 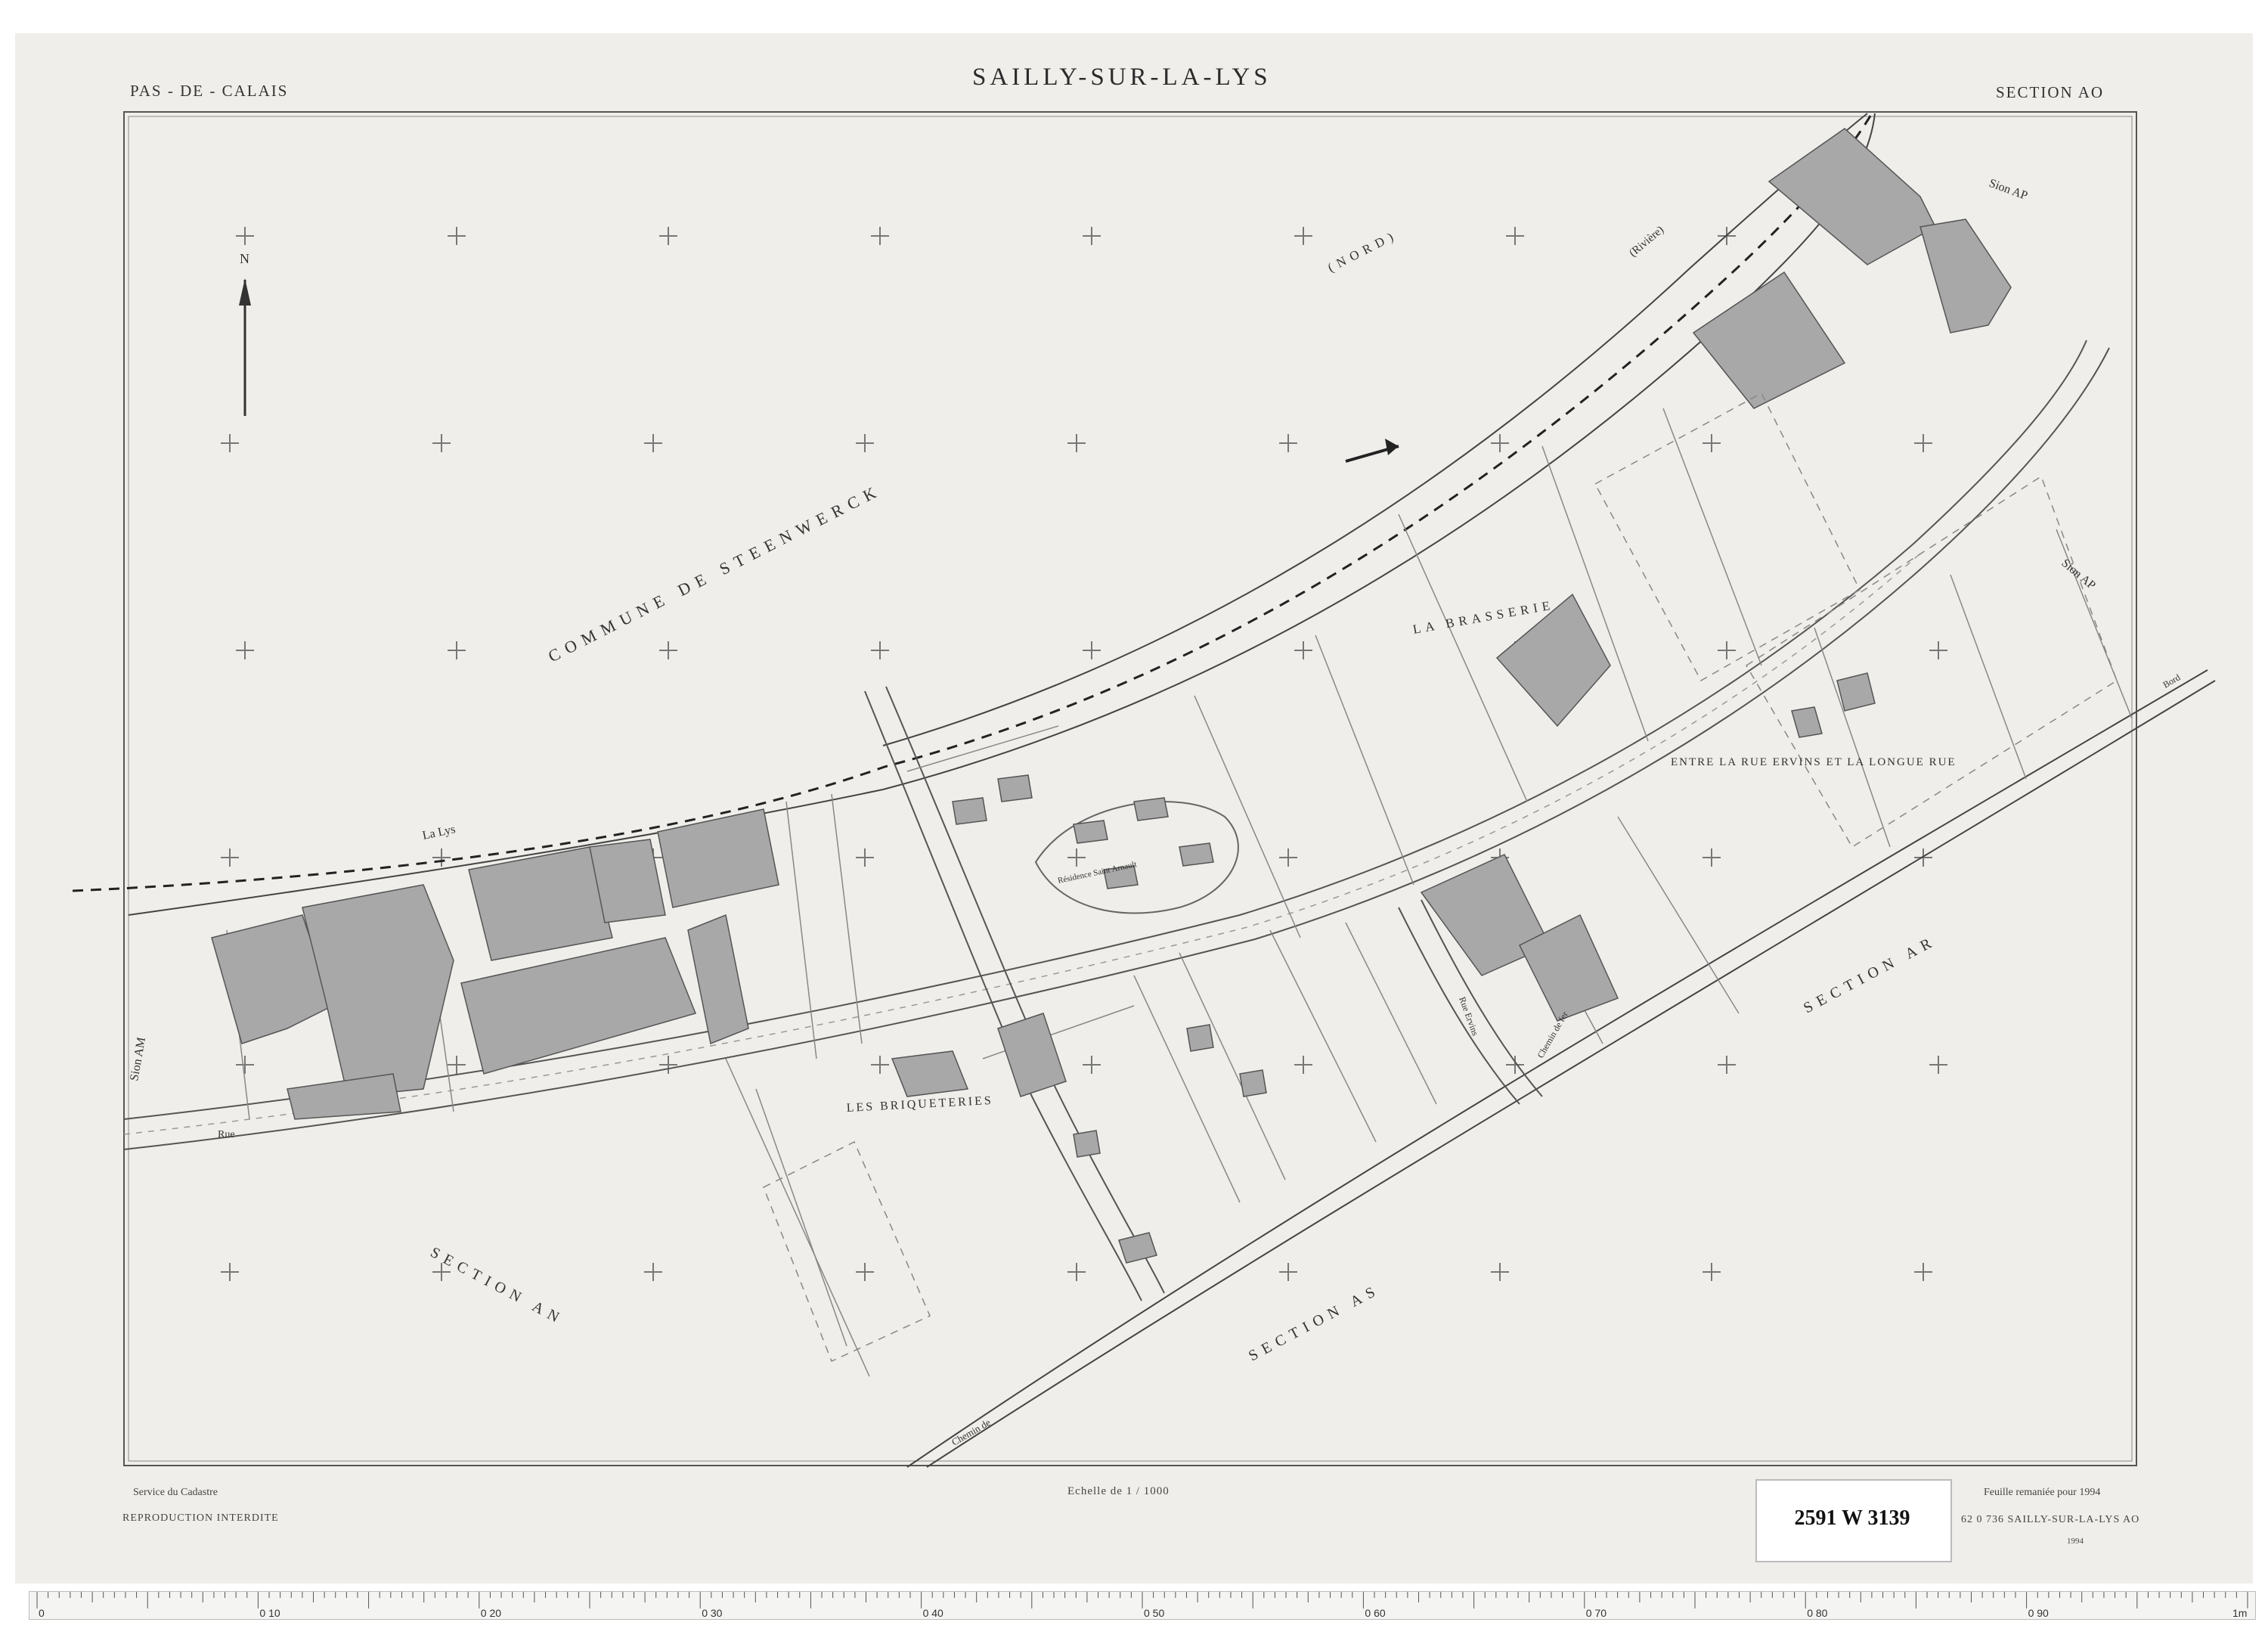 What do you see at coordinates (1596, 1613) in the screenshot?
I see `ruler-label: 0 70` at bounding box center [1596, 1613].